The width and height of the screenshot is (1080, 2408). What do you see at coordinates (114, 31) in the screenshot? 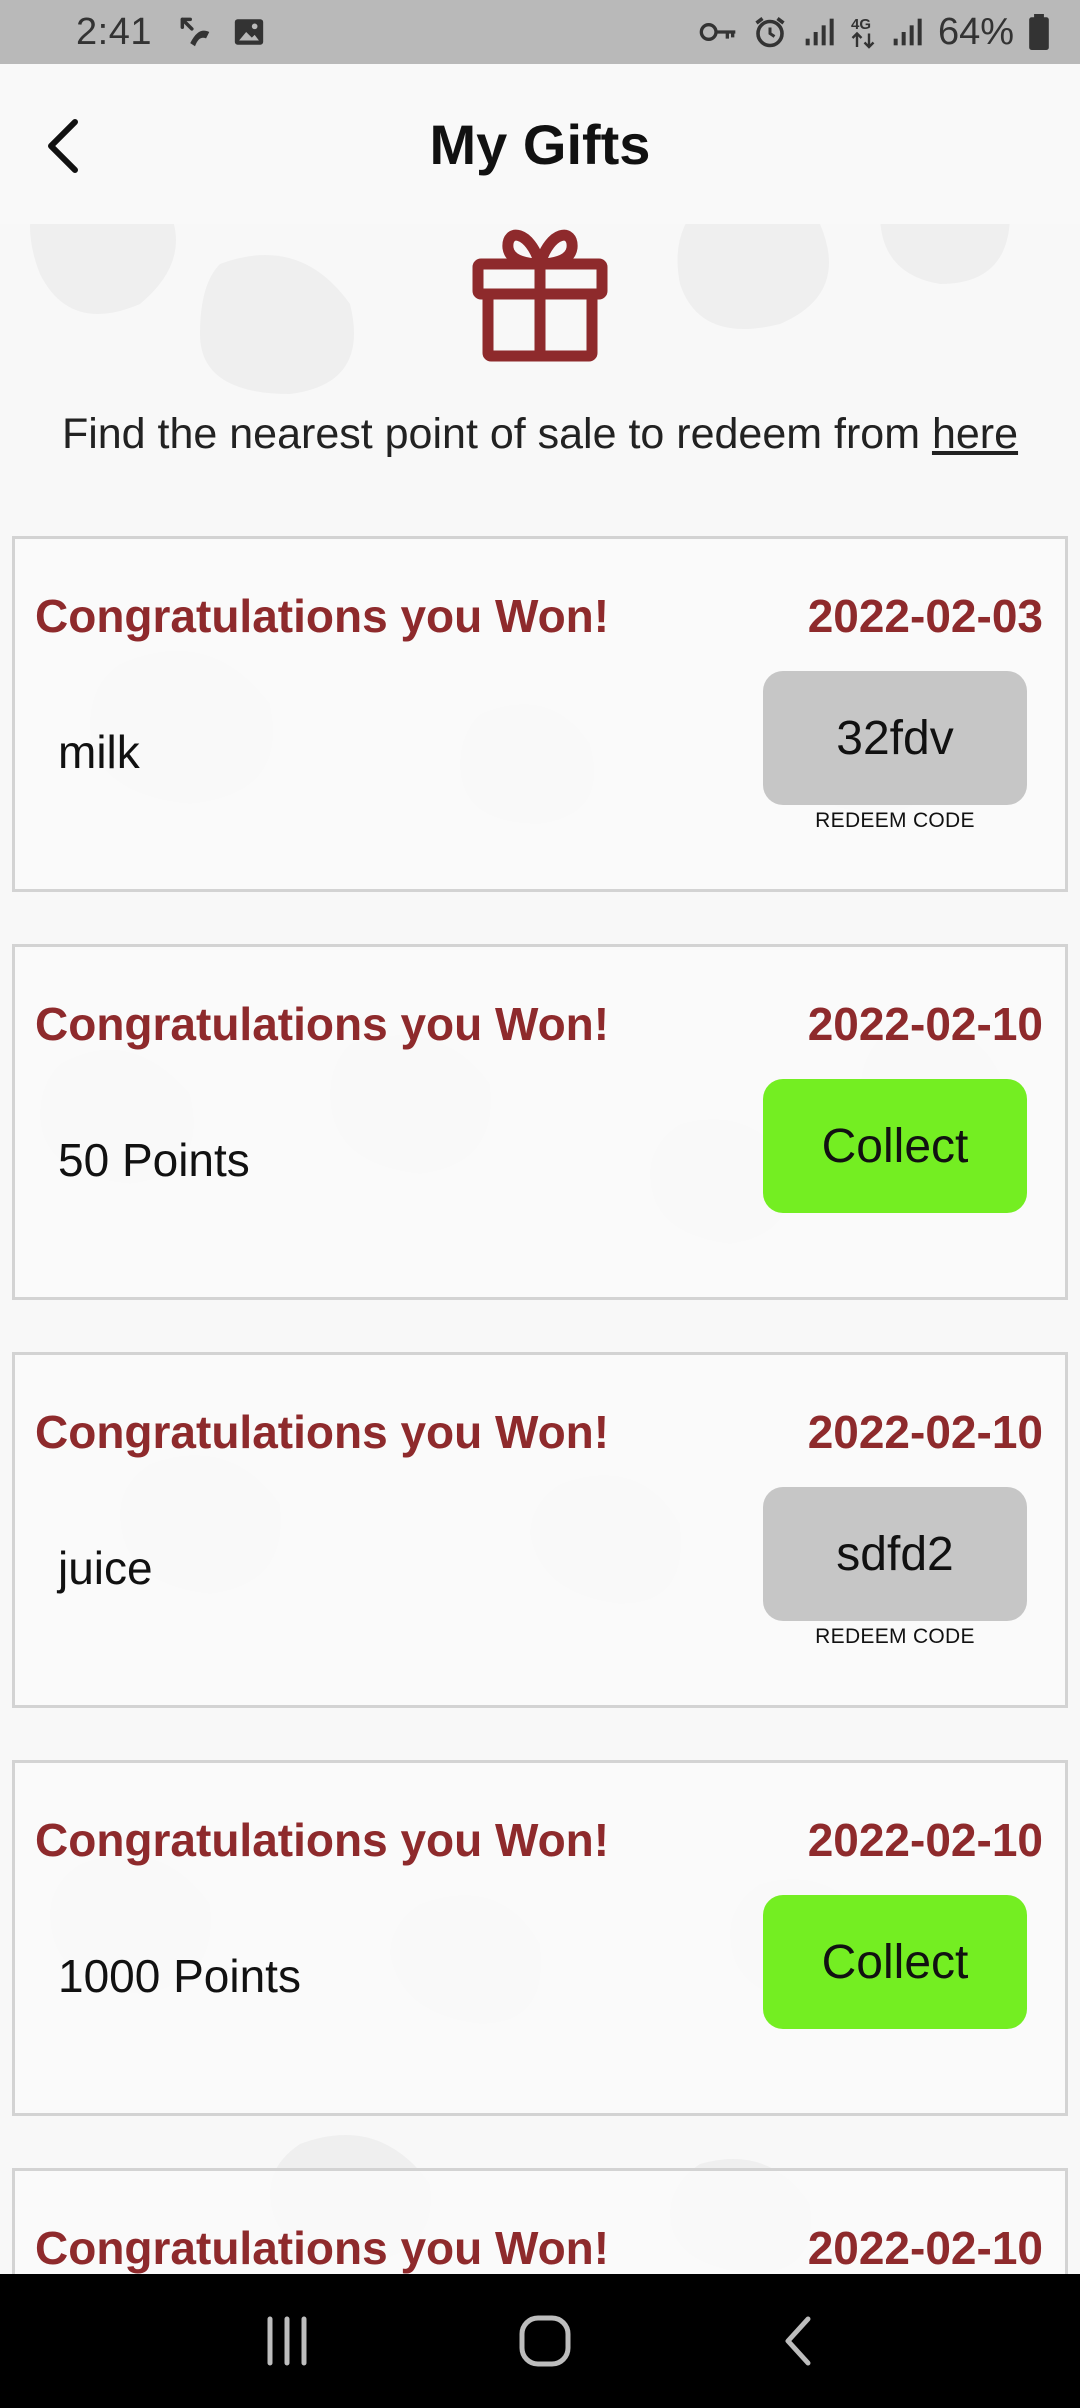
I see `status-time: 2:41` at bounding box center [114, 31].